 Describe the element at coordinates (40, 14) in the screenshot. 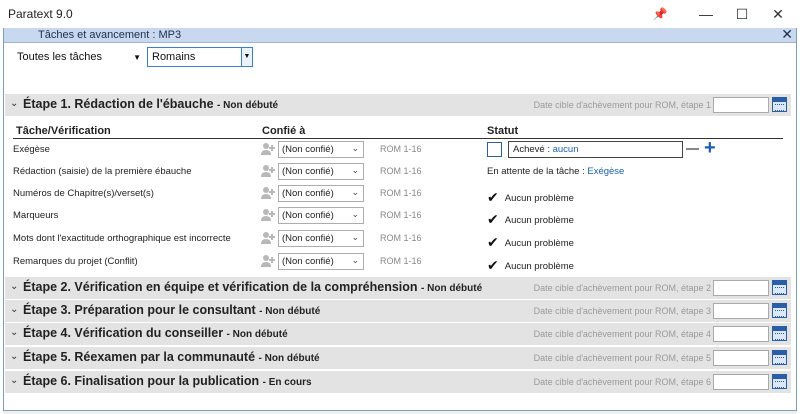

I see `window-title: Paratext 9.0` at that location.